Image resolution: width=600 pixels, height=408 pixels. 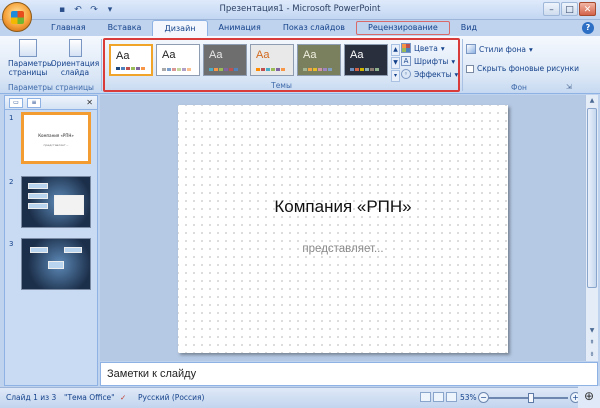 What do you see at coordinates (438, 397) in the screenshot?
I see `sorter-view-icon` at bounding box center [438, 397].